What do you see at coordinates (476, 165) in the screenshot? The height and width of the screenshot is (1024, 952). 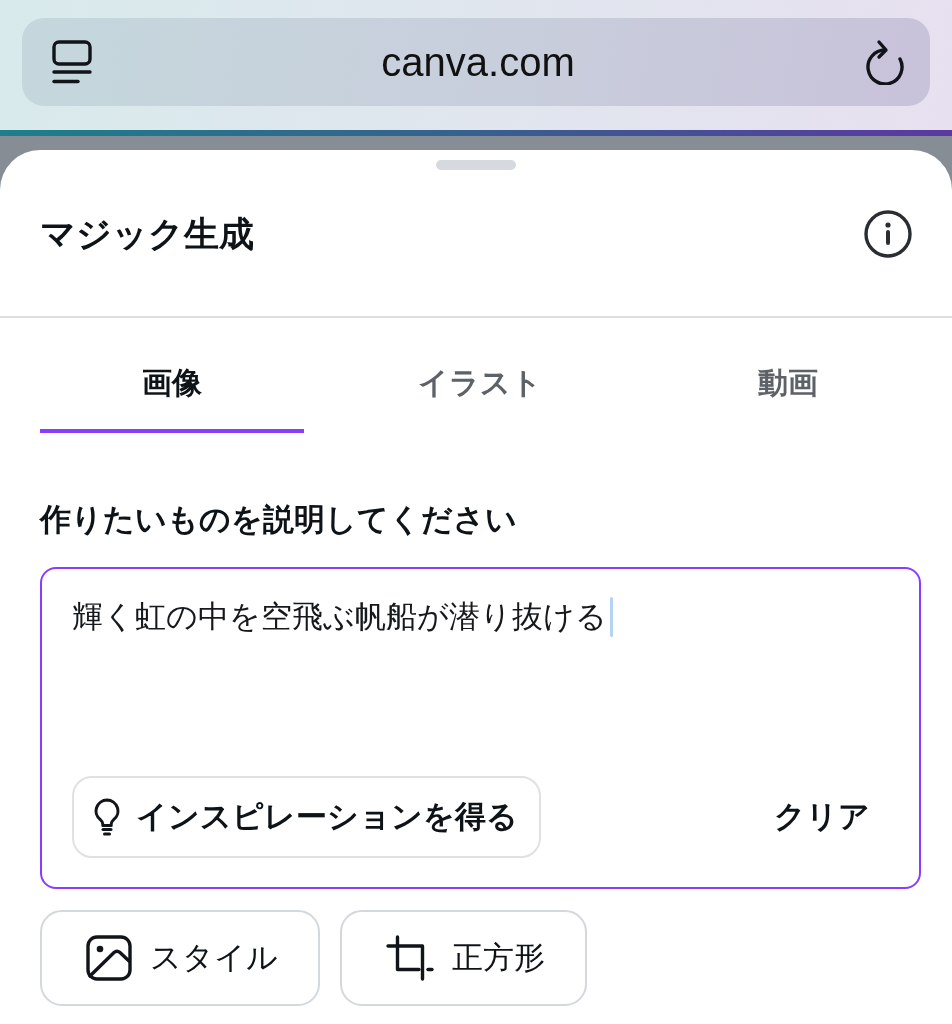 I see `drag-handle` at bounding box center [476, 165].